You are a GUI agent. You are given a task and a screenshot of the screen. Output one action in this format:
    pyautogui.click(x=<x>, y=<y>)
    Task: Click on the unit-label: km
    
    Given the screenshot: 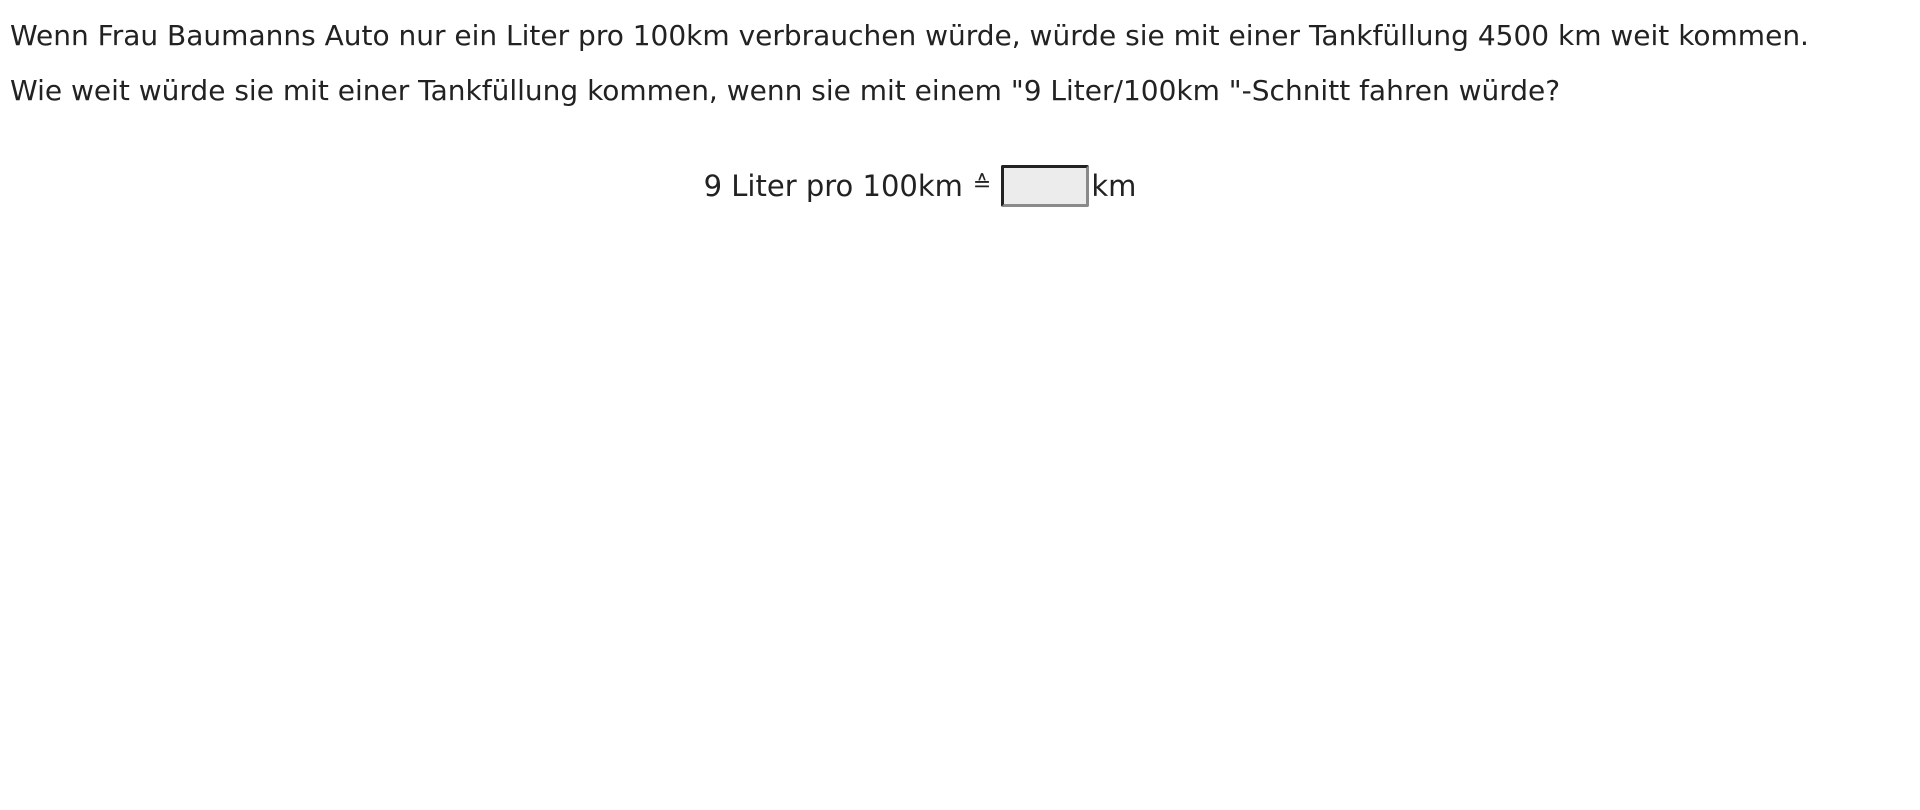 What is the action you would take?
    pyautogui.click(x=1114, y=186)
    